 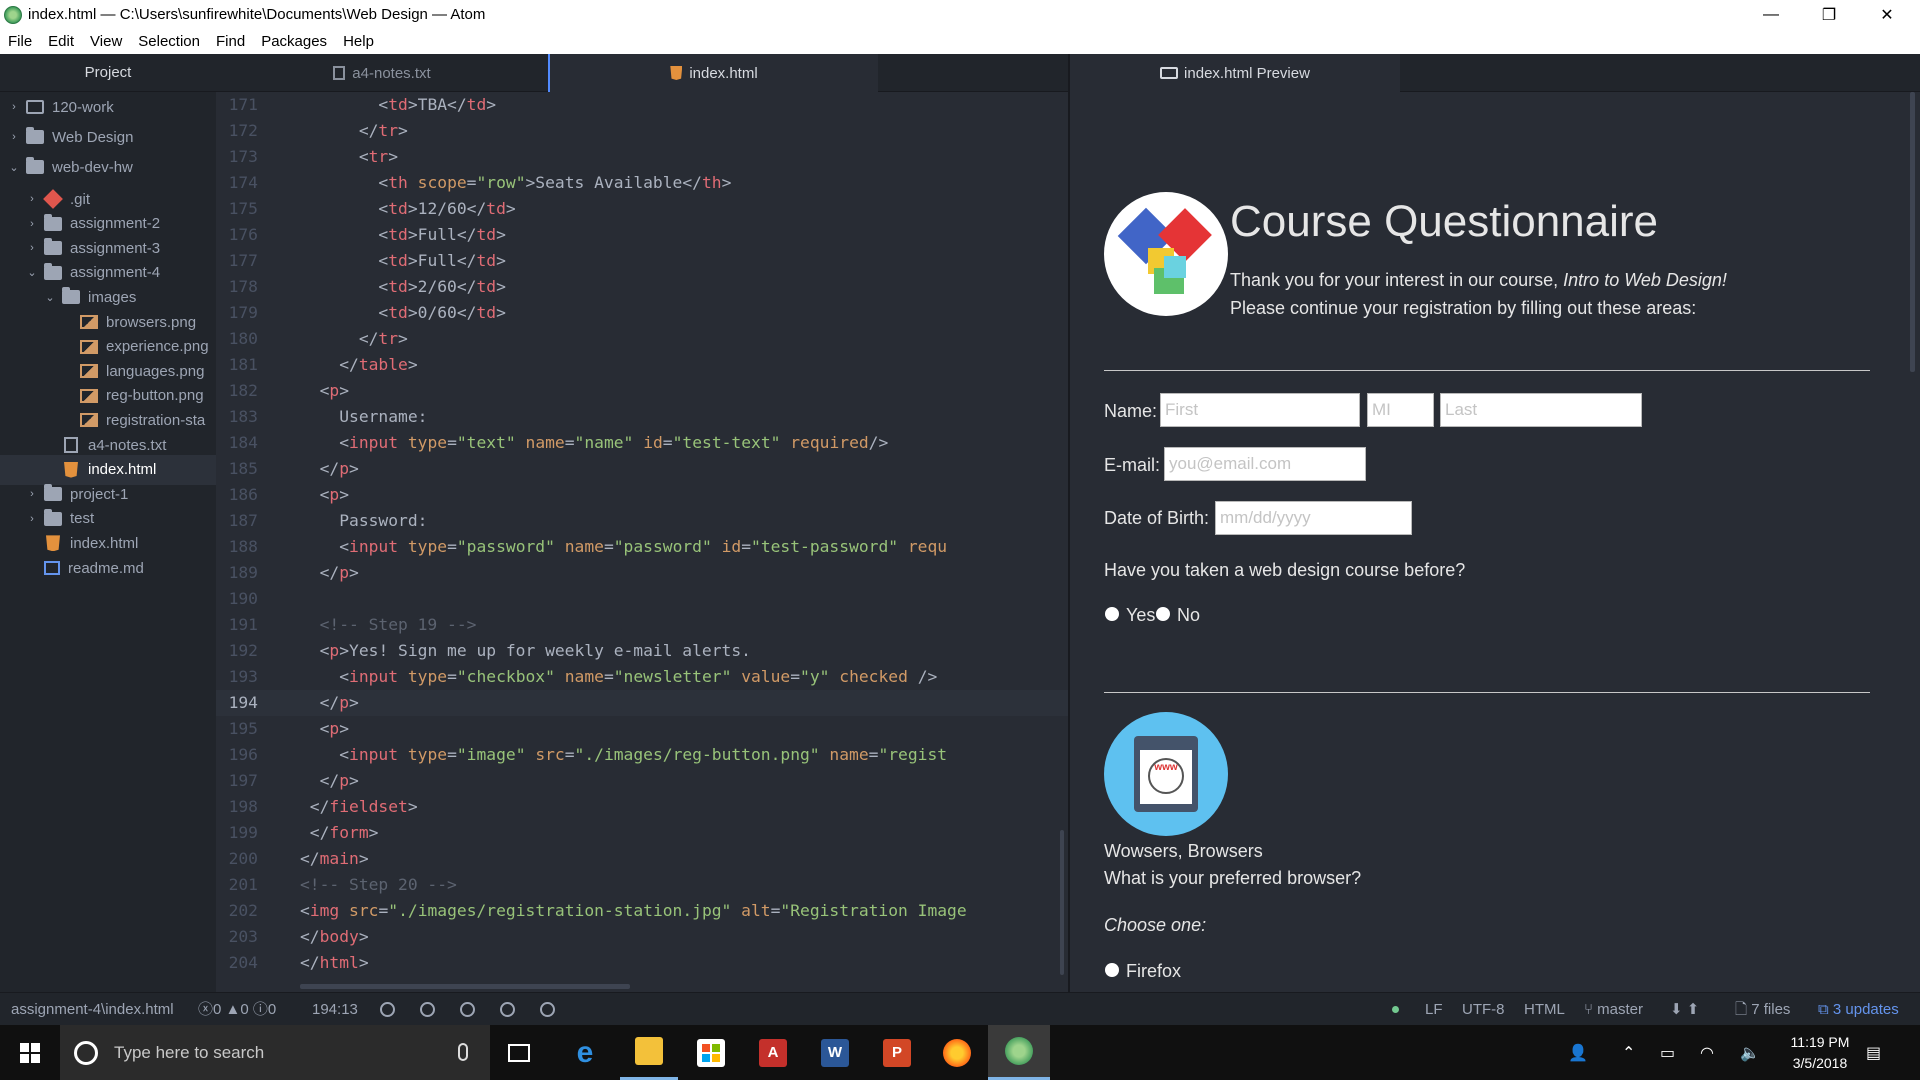 What do you see at coordinates (237, 469) in the screenshot?
I see `line-number: 185` at bounding box center [237, 469].